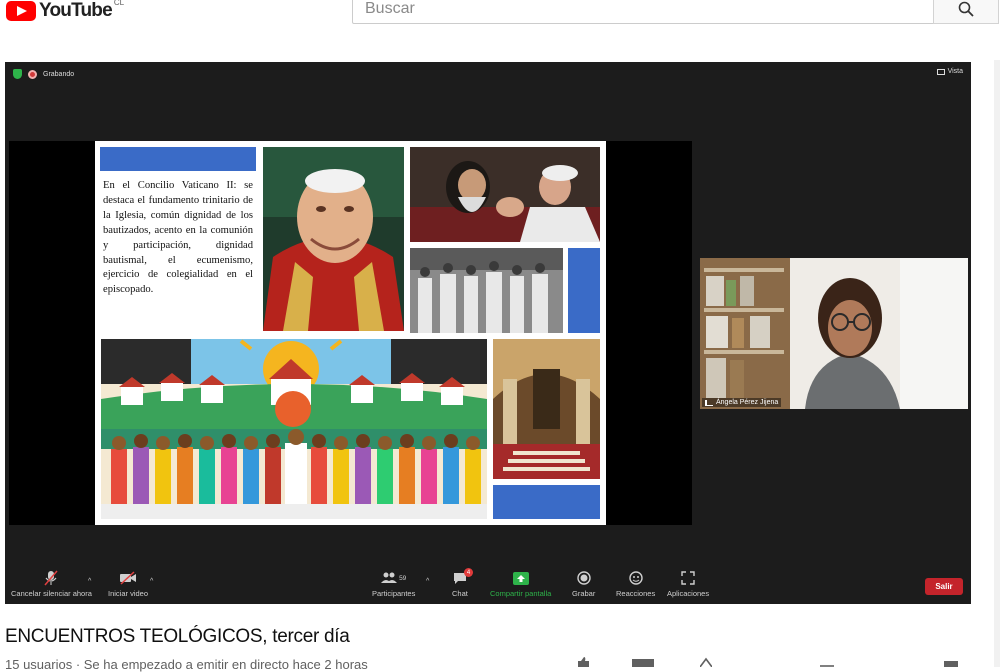 The image size is (1000, 672). I want to click on youtube-play-icon, so click(21, 11).